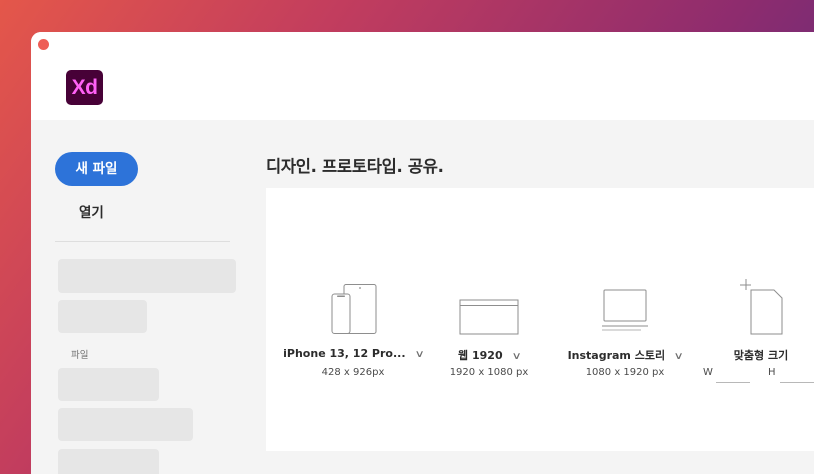  What do you see at coordinates (354, 309) in the screenshot?
I see `phone-tablet-icon` at bounding box center [354, 309].